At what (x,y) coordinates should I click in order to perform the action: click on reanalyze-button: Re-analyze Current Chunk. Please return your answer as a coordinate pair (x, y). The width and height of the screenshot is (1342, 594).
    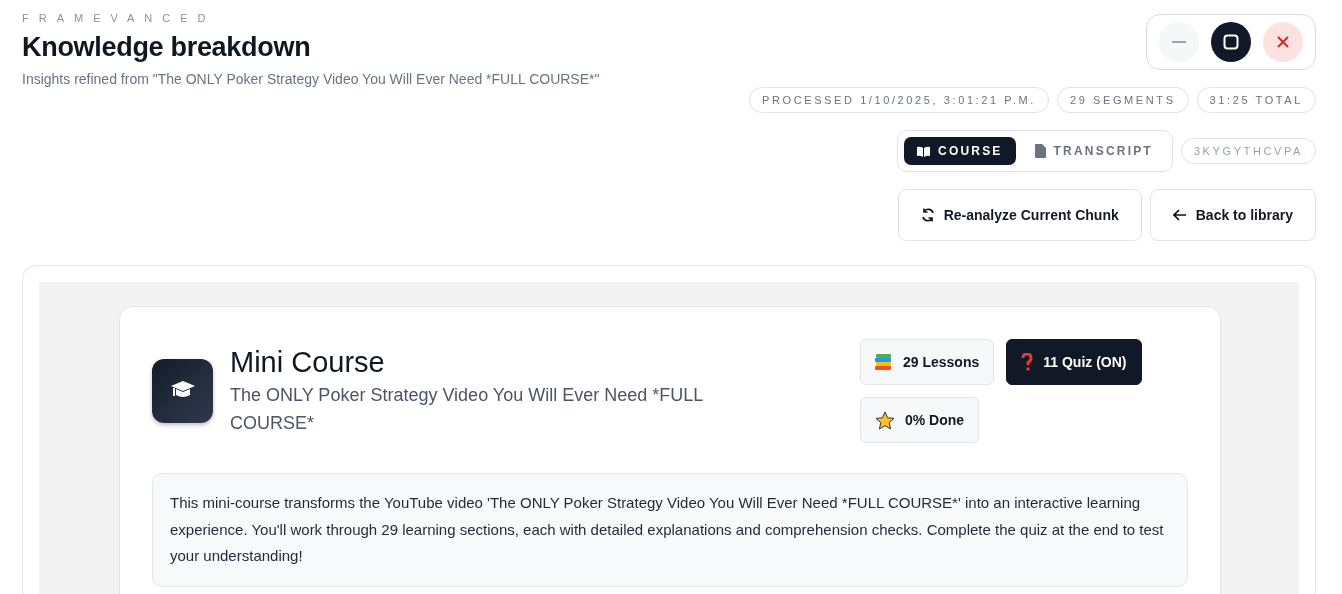
    Looking at the image, I should click on (1019, 215).